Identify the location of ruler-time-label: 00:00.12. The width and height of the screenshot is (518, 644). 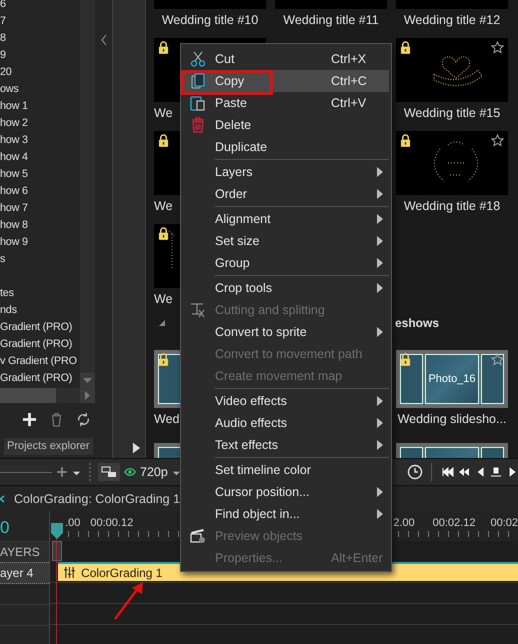
(112, 524).